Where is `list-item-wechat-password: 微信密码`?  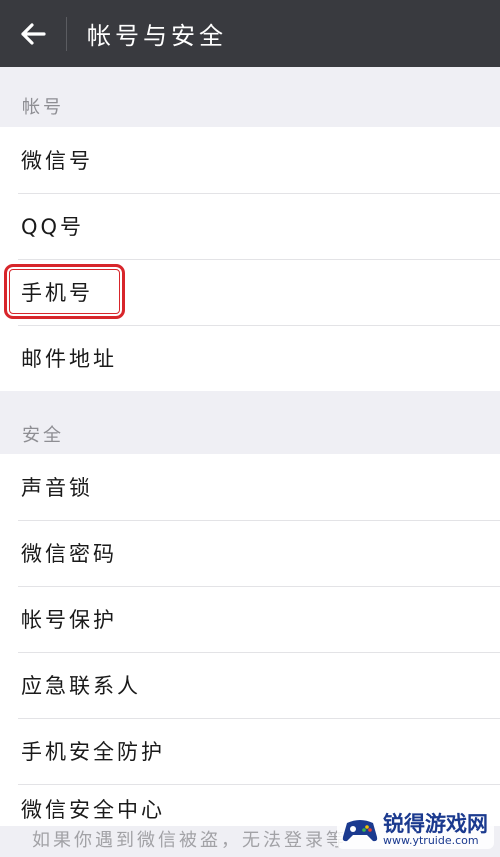 list-item-wechat-password: 微信密码 is located at coordinates (250, 553).